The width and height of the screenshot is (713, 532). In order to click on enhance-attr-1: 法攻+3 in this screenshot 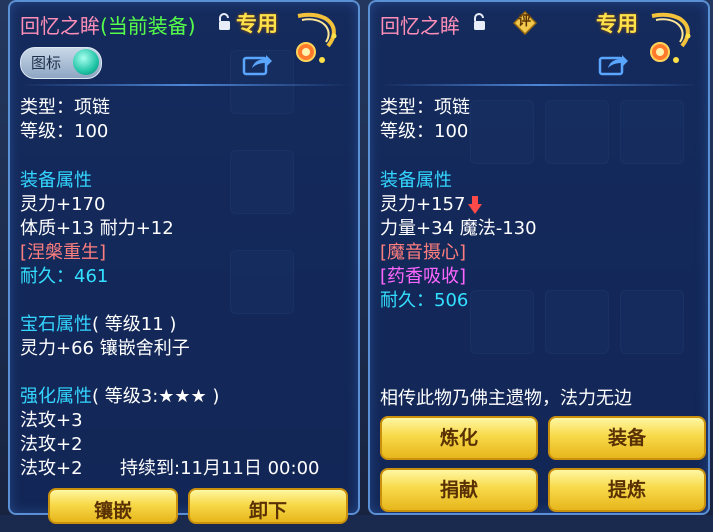, I will do `click(51, 420)`.